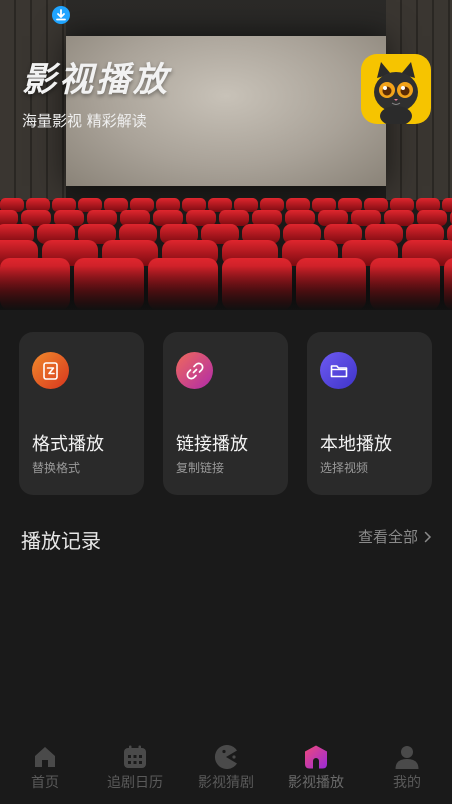 The width and height of the screenshot is (452, 804). Describe the element at coordinates (407, 771) in the screenshot. I see `tab-profile: 我的` at that location.